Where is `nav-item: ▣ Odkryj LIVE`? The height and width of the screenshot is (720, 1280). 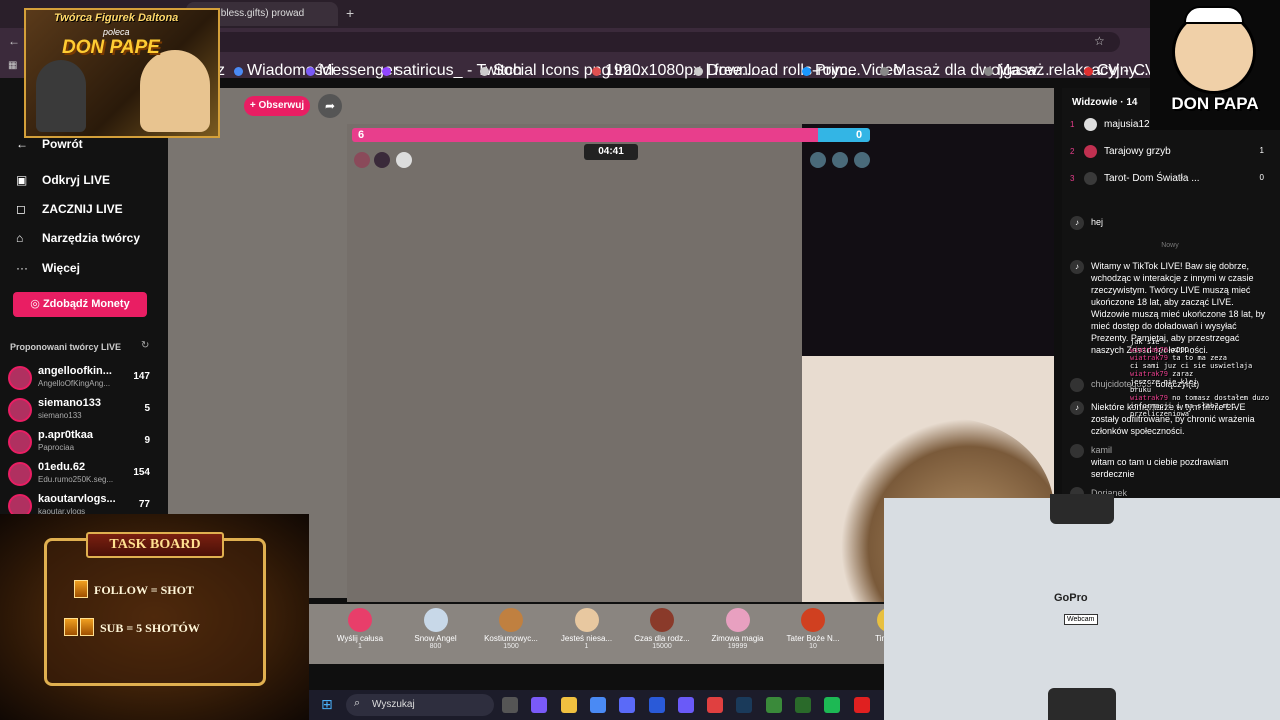 nav-item: ▣ Odkryj LIVE is located at coordinates (63, 180).